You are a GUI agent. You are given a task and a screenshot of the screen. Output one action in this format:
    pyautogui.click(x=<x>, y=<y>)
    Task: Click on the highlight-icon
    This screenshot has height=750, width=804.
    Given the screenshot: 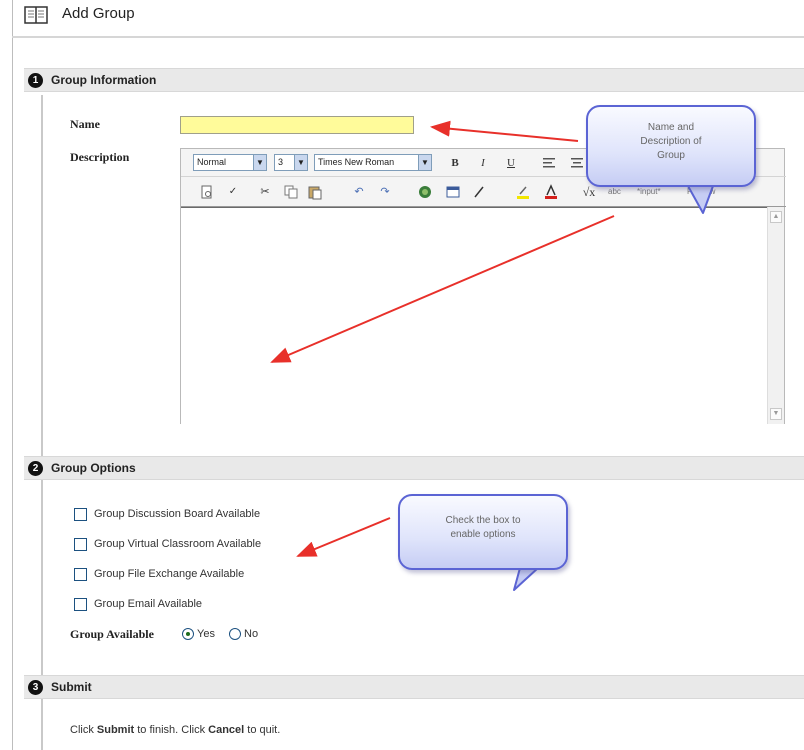 What is the action you would take?
    pyautogui.click(x=523, y=192)
    